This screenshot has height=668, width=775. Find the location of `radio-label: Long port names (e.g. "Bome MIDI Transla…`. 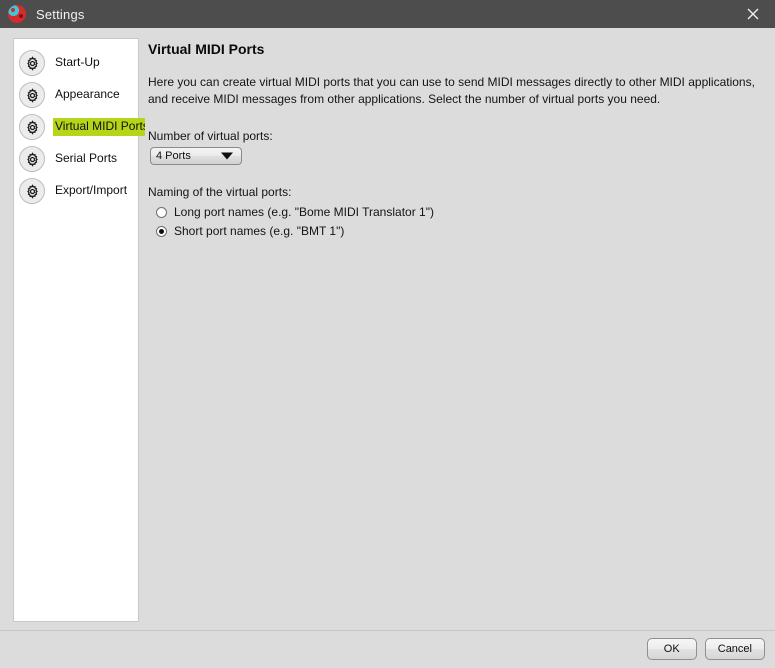

radio-label: Long port names (e.g. "Bome MIDI Transla… is located at coordinates (304, 212).